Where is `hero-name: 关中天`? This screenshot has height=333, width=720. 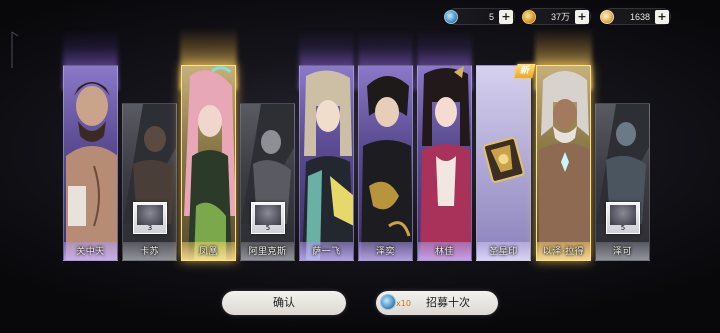 hero-name: 关中天 is located at coordinates (90, 252).